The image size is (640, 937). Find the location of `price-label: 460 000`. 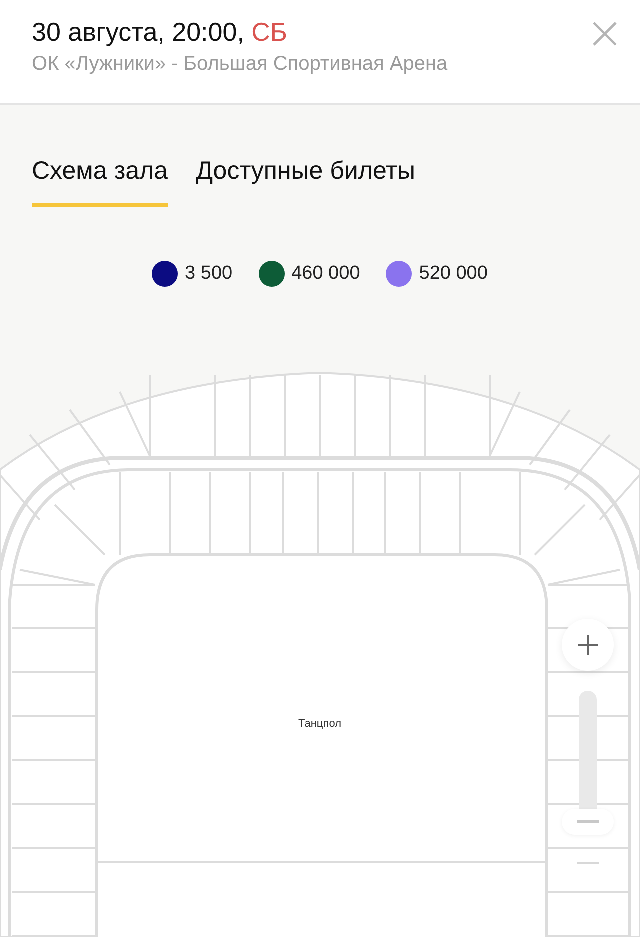

price-label: 460 000 is located at coordinates (326, 274).